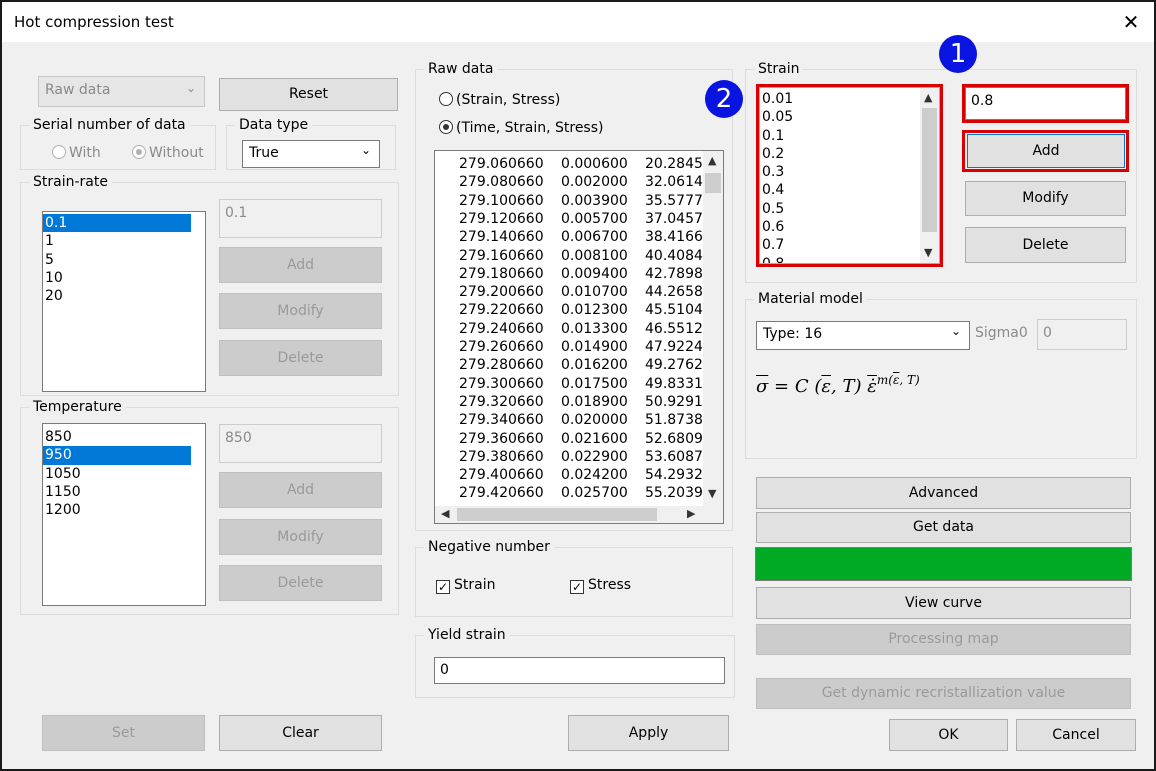  Describe the element at coordinates (501, 200) in the screenshot. I see `table-cell: 279.100660` at that location.